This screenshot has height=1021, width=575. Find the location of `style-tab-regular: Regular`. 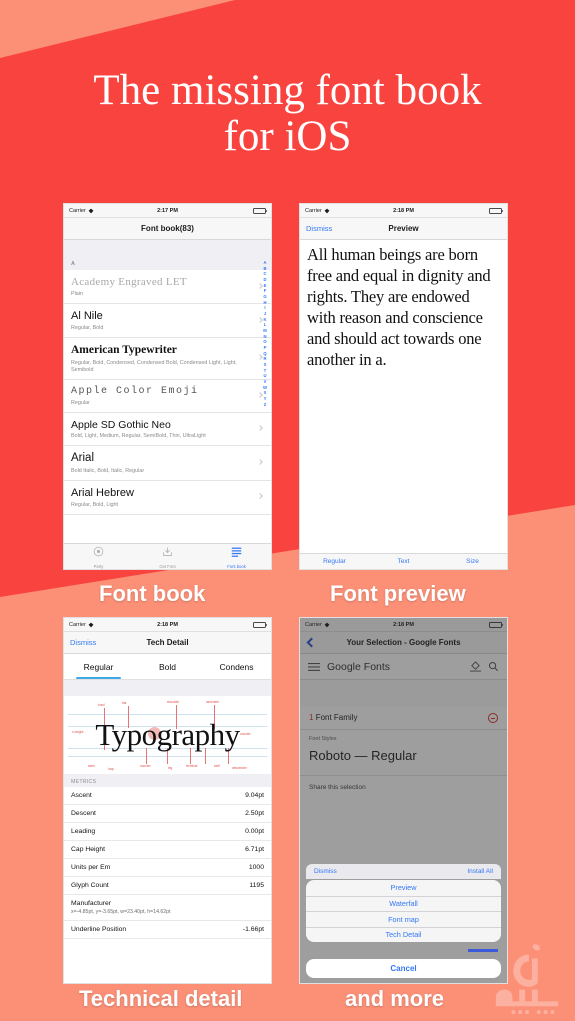

style-tab-regular: Regular is located at coordinates (98, 666).